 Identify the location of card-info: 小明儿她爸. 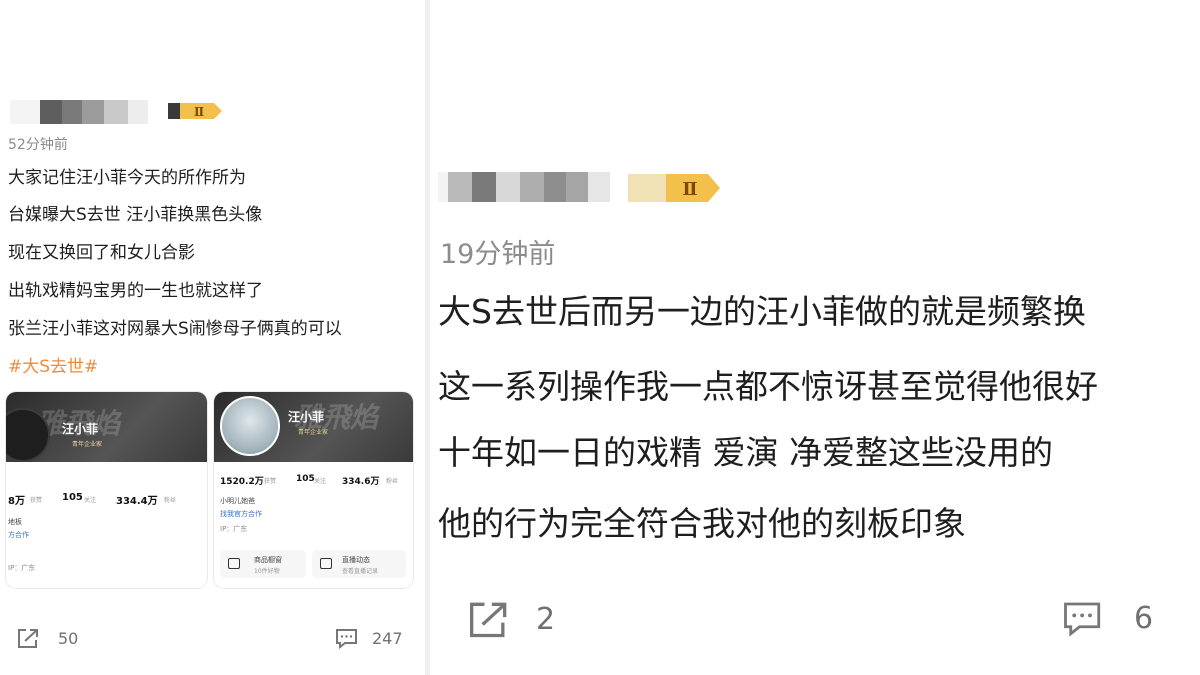
(237, 501).